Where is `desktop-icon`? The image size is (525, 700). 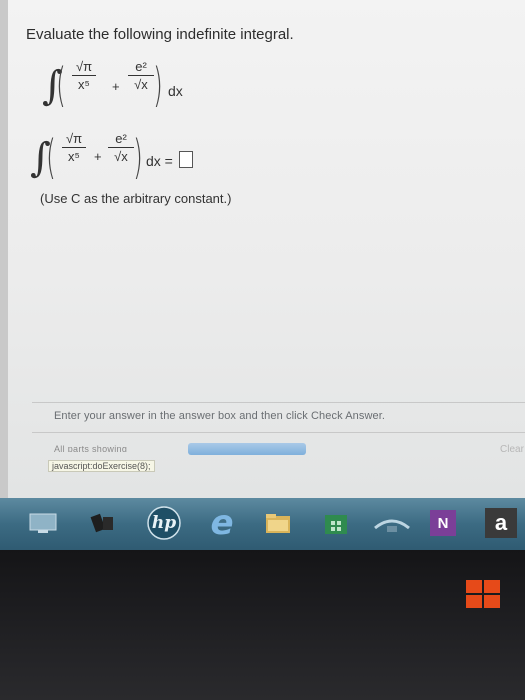
desktop-icon is located at coordinates (43, 523).